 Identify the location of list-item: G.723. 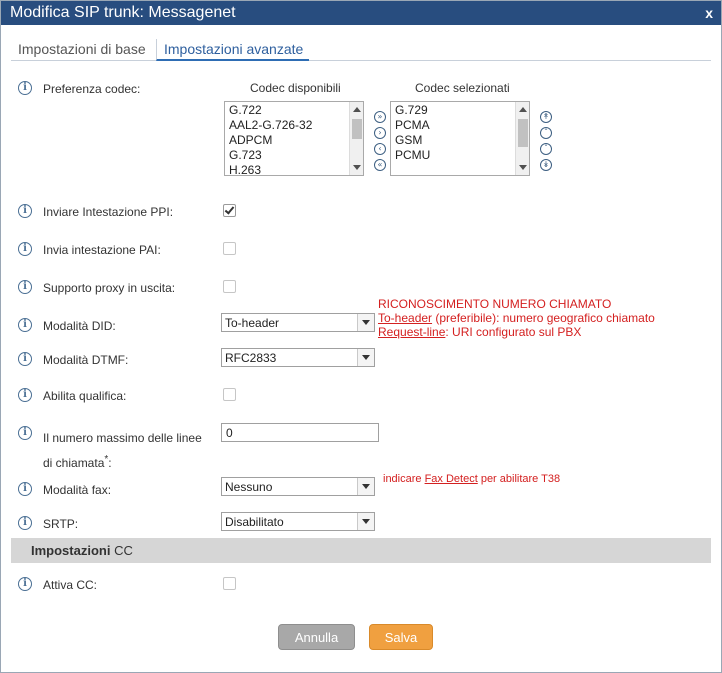
(245, 155).